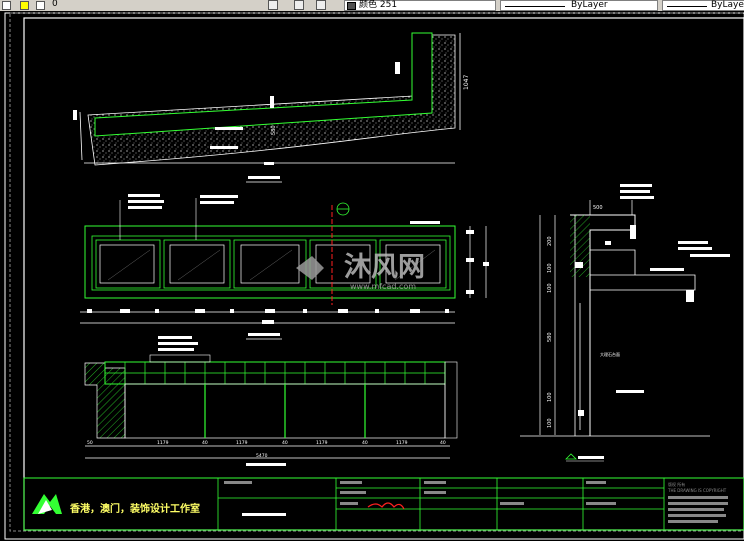 Image resolution: width=744 pixels, height=541 pixels. What do you see at coordinates (535, 6) in the screenshot?
I see `linetype-preview-icon` at bounding box center [535, 6].